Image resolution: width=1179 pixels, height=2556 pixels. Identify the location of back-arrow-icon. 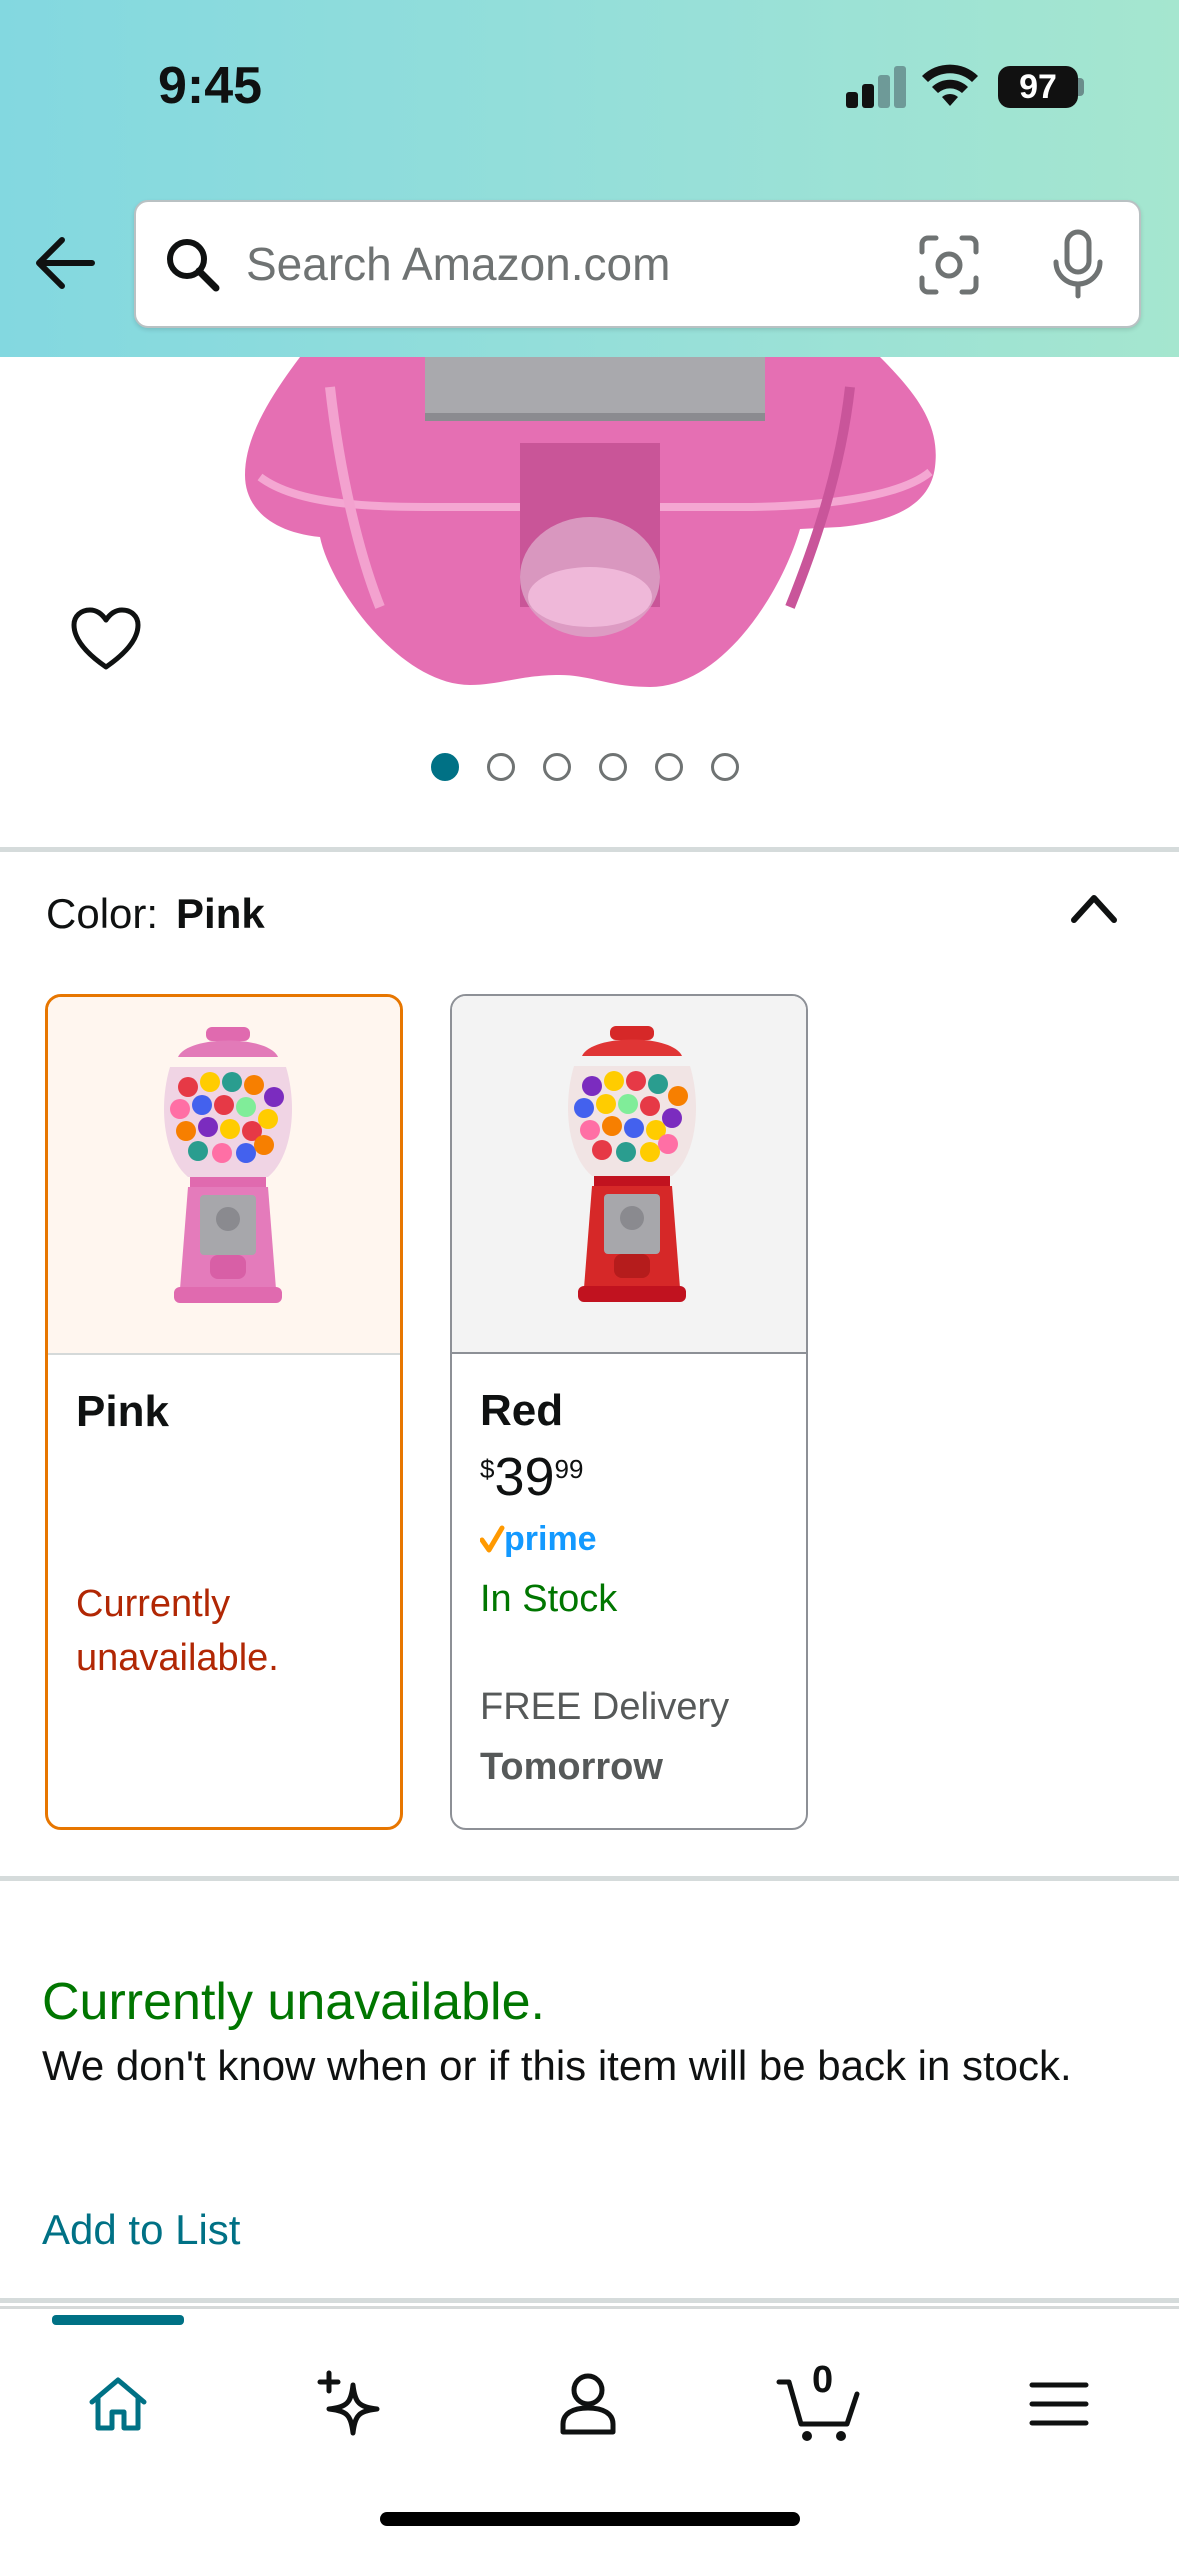
(65, 263).